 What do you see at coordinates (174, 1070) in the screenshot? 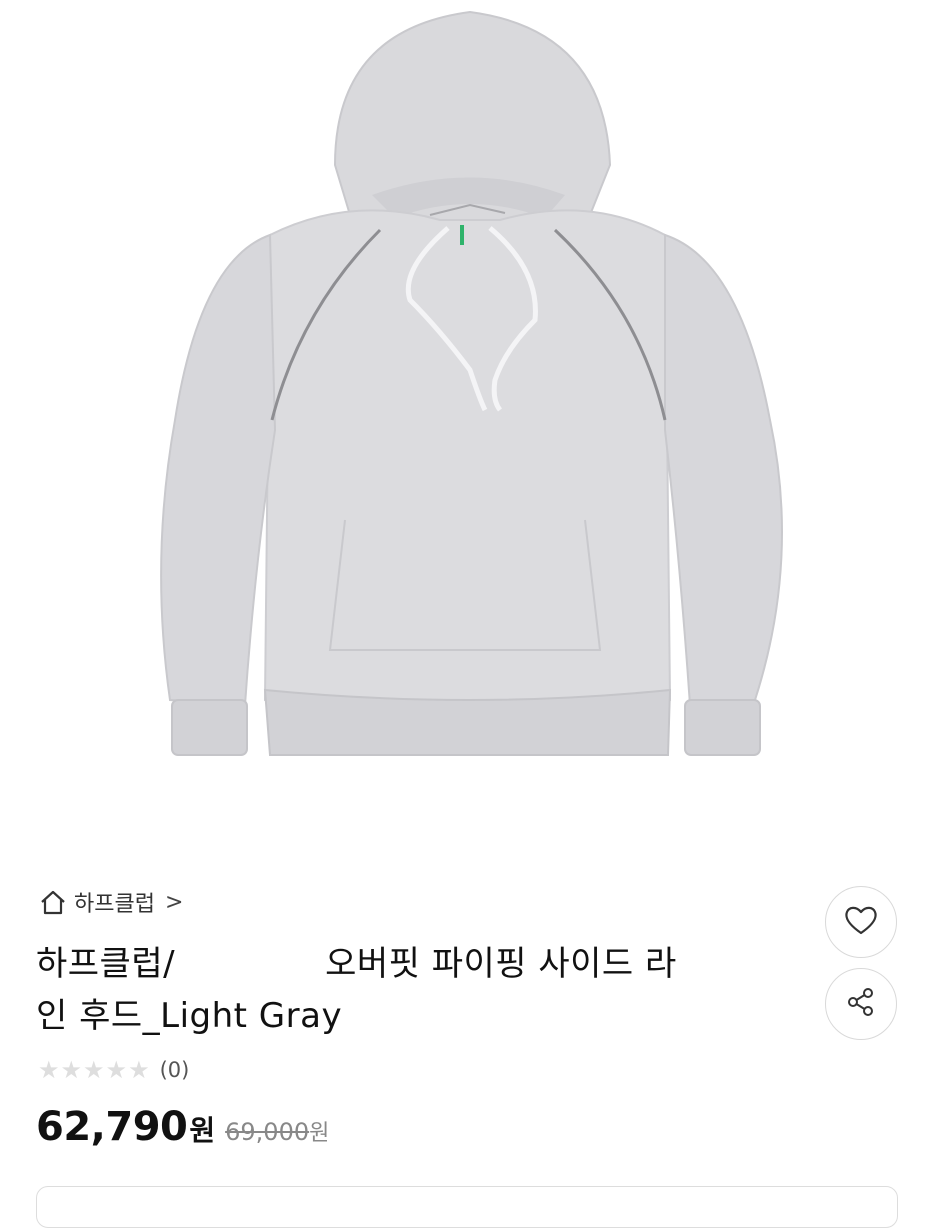
I see `review-count: (0)` at bounding box center [174, 1070].